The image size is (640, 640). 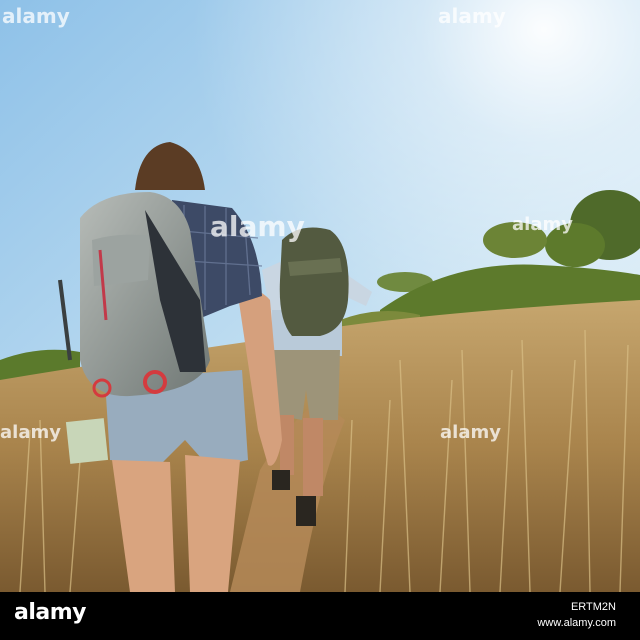 What do you see at coordinates (576, 615) in the screenshot?
I see `footer-meta: ERTM2N www.alamy.com` at bounding box center [576, 615].